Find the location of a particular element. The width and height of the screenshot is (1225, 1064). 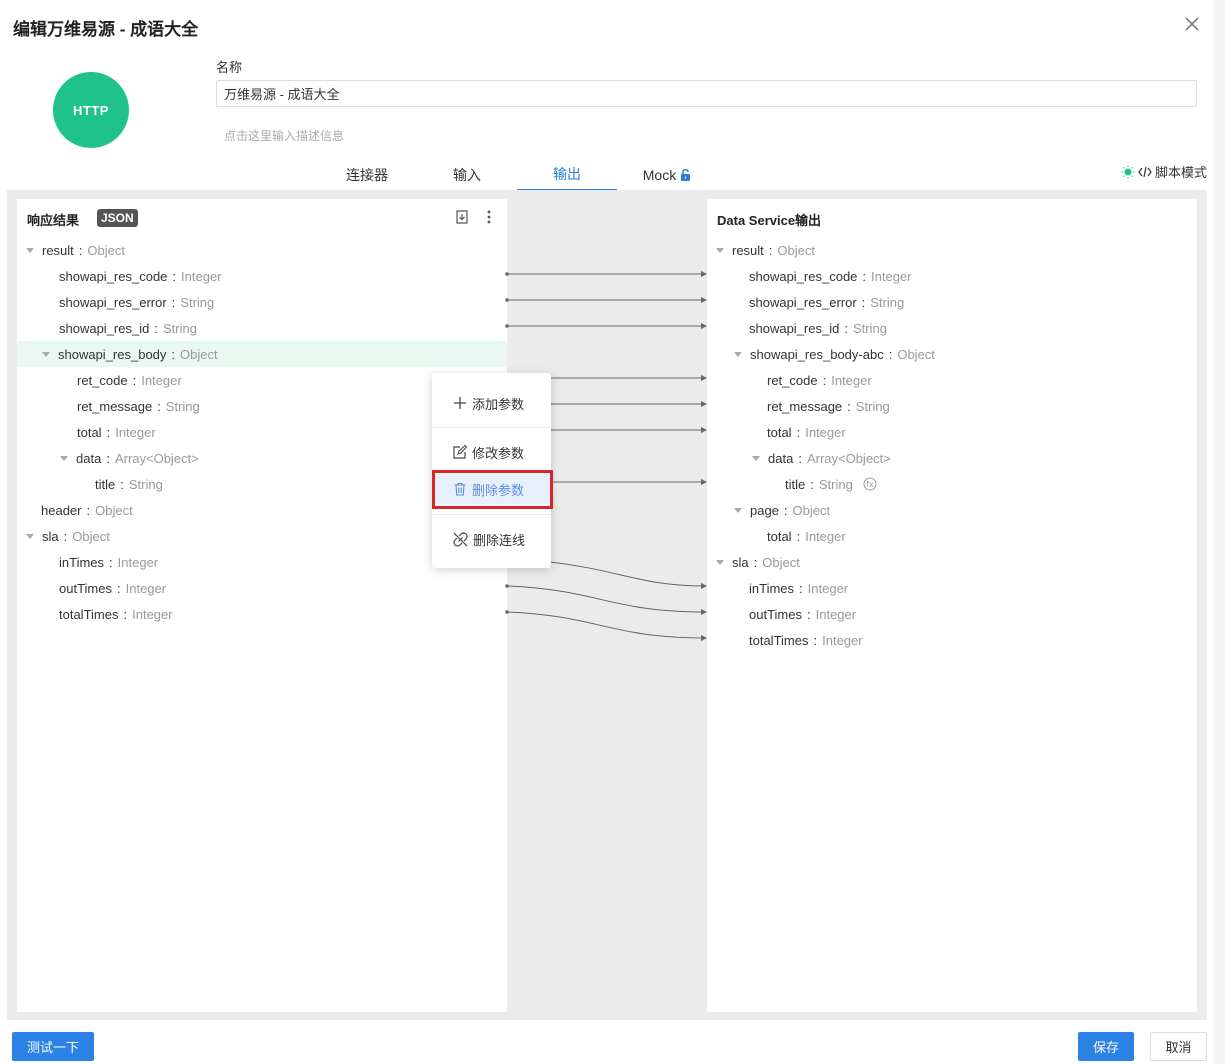

cancel-button: 取消 is located at coordinates (1178, 1046).